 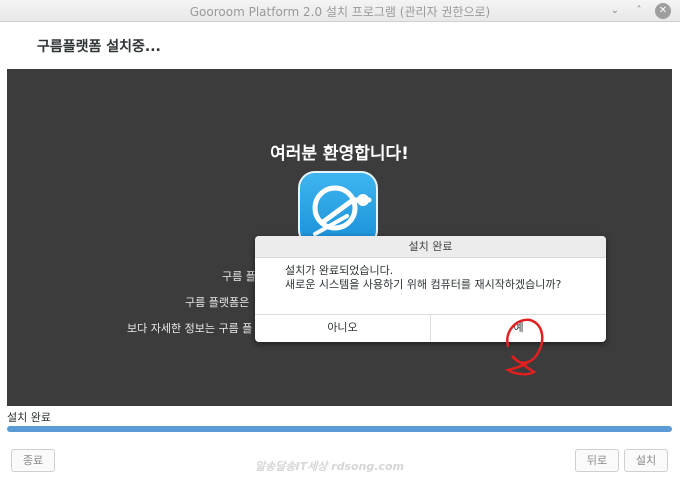 What do you see at coordinates (639, 11) in the screenshot?
I see `maximize-icon: ˄` at bounding box center [639, 11].